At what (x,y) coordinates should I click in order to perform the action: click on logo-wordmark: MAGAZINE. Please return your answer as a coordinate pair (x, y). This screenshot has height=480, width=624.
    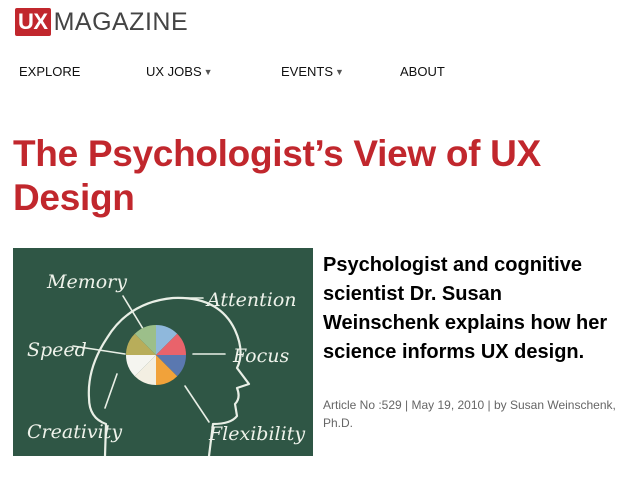
    Looking at the image, I should click on (121, 21).